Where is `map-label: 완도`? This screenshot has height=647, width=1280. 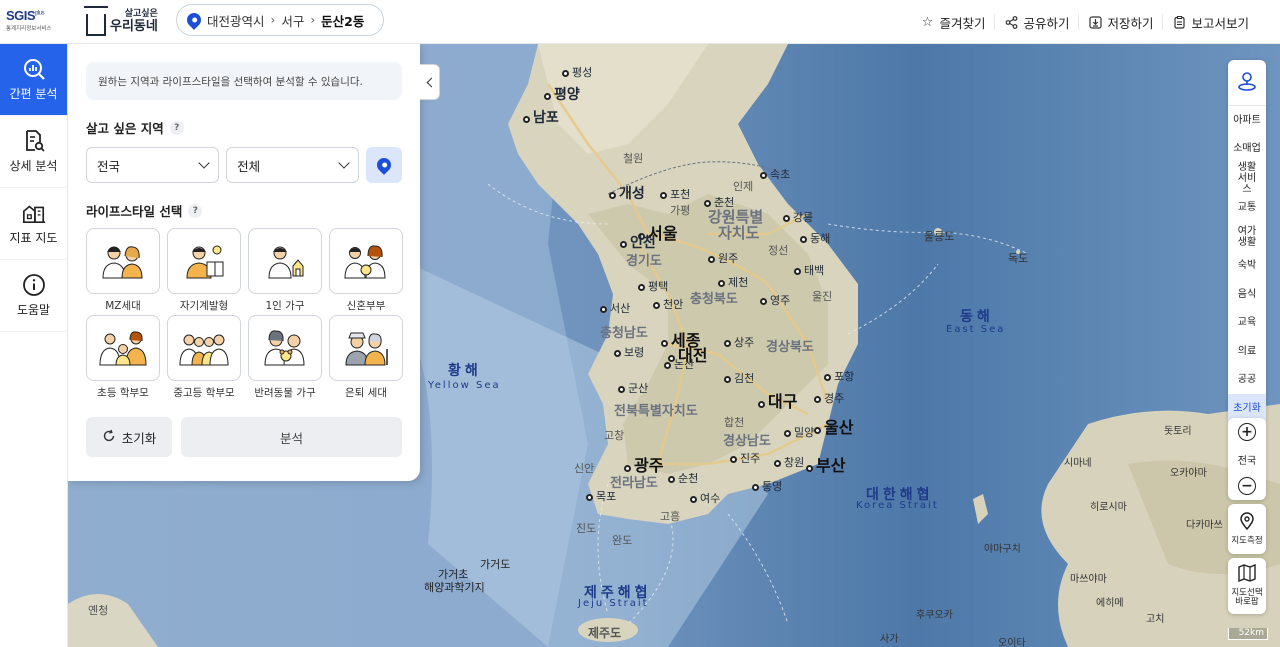 map-label: 완도 is located at coordinates (622, 540).